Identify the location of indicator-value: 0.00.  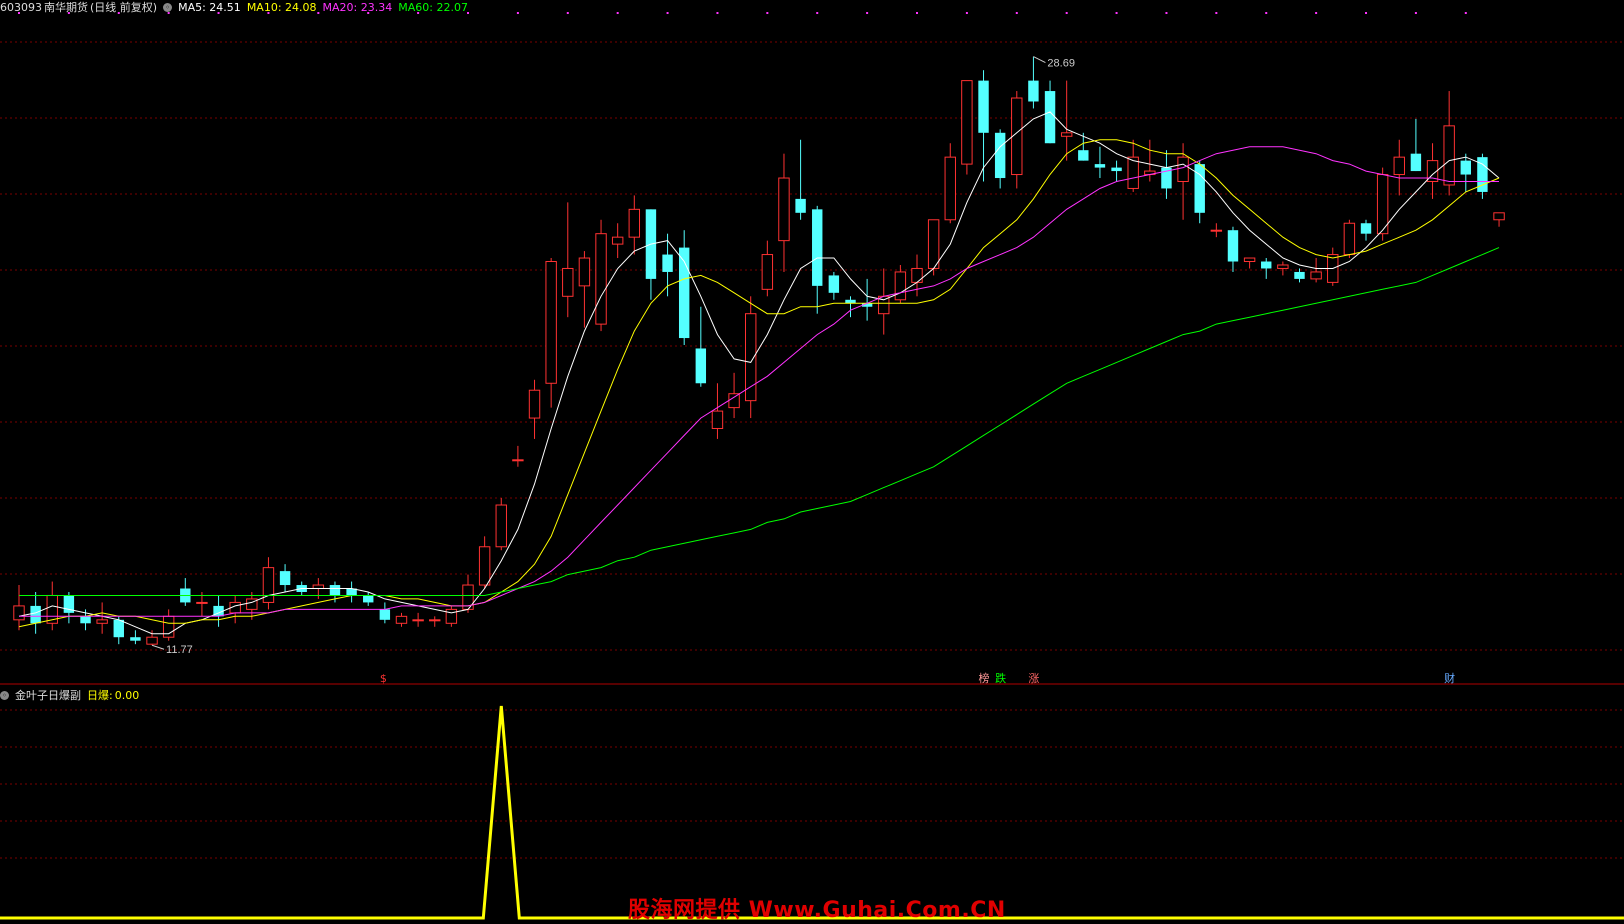
(127, 695).